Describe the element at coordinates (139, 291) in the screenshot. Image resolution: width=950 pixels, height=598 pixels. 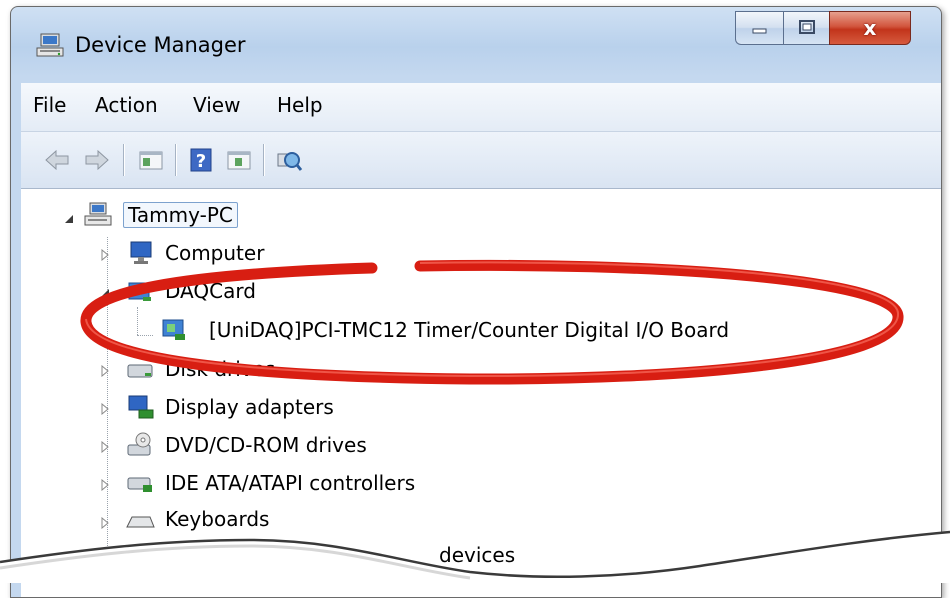
I see `daq-card-icon` at that location.